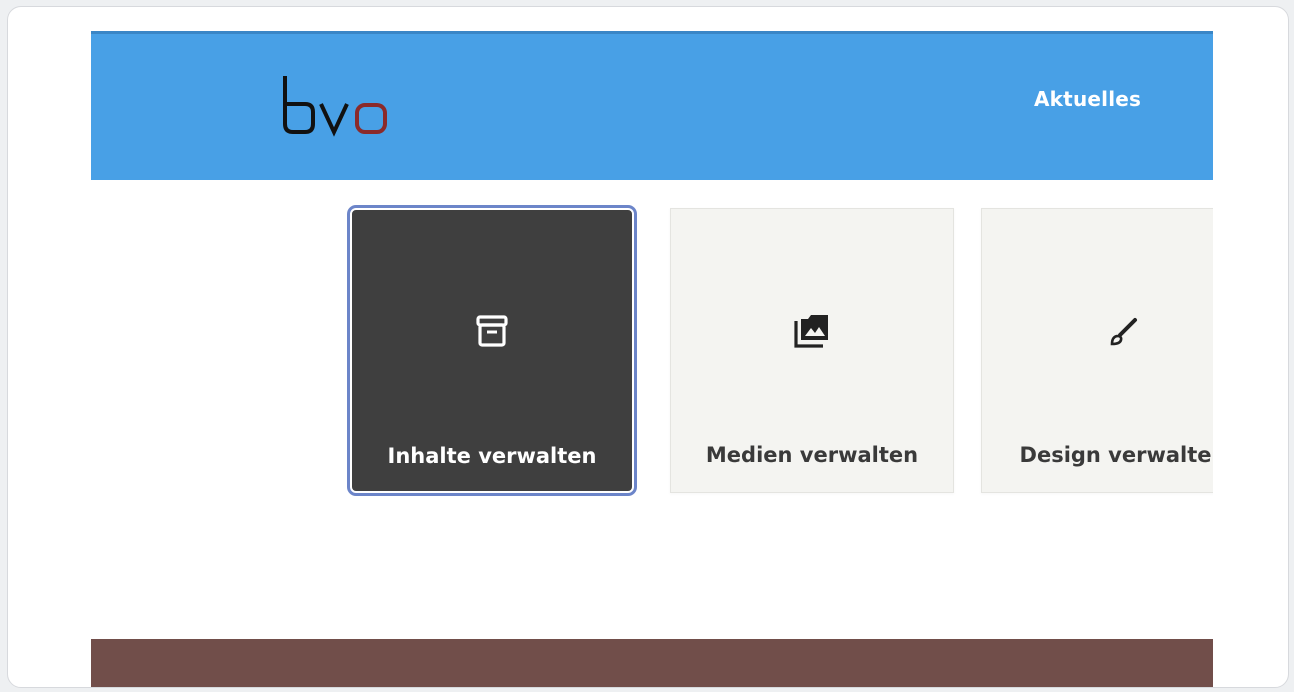 The width and height of the screenshot is (1294, 692). I want to click on nav-link-aktuelles: Aktuelles, so click(1087, 99).